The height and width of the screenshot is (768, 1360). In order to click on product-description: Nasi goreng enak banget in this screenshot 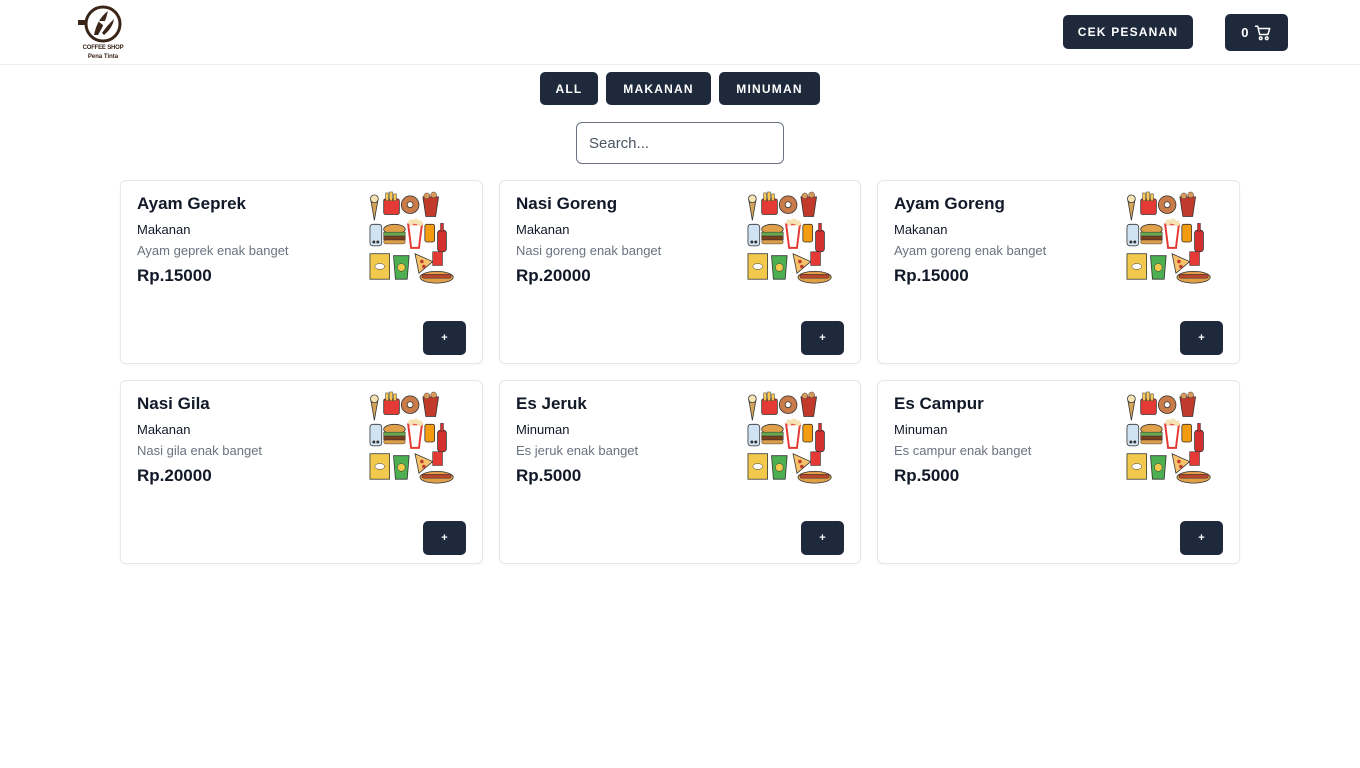, I will do `click(589, 250)`.